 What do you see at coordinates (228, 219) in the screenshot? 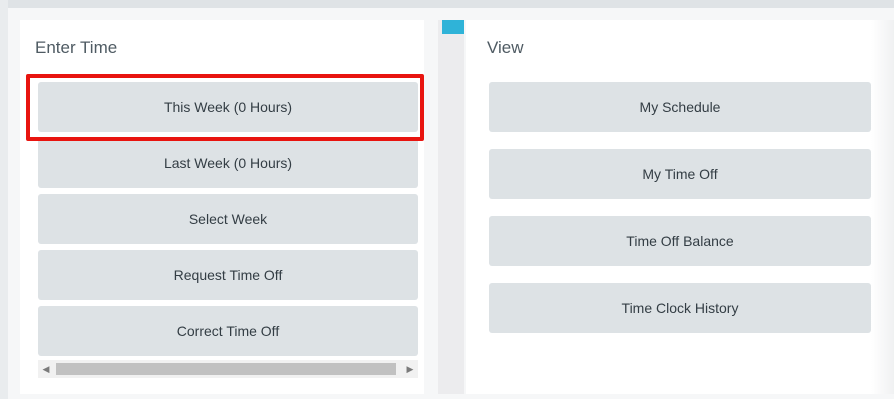
I see `select-week-button: Select Week` at bounding box center [228, 219].